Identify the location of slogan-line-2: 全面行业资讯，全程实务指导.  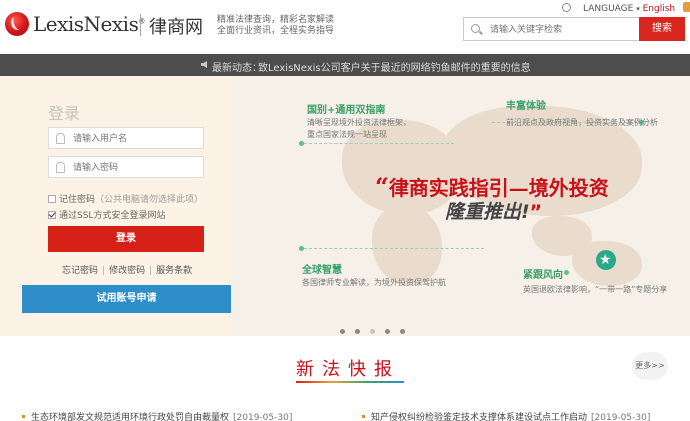
(276, 31).